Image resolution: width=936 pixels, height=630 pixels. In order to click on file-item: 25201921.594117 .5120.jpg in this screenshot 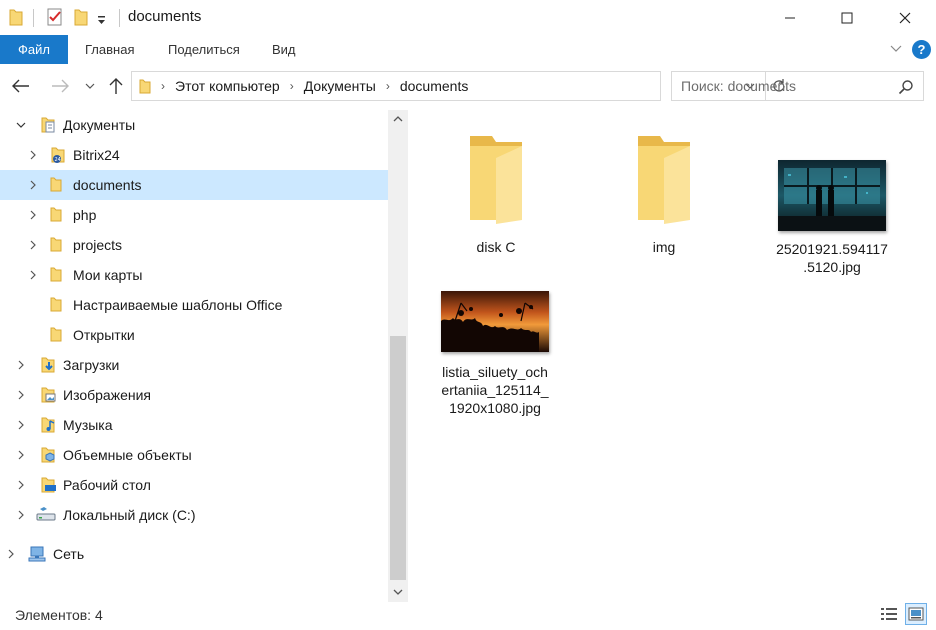, I will do `click(832, 218)`.